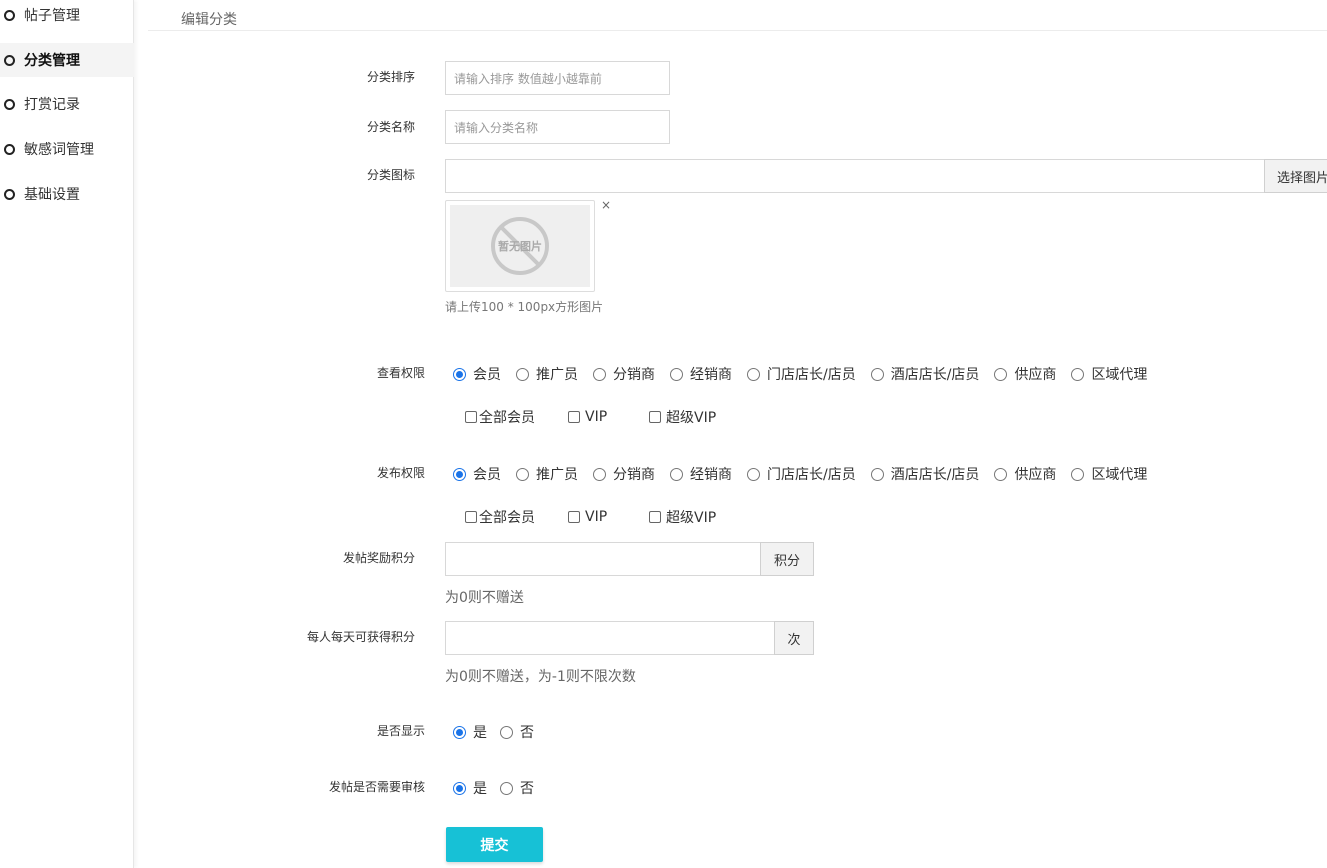  What do you see at coordinates (470, 732) in the screenshot?
I see `show-yes-option: 是` at bounding box center [470, 732].